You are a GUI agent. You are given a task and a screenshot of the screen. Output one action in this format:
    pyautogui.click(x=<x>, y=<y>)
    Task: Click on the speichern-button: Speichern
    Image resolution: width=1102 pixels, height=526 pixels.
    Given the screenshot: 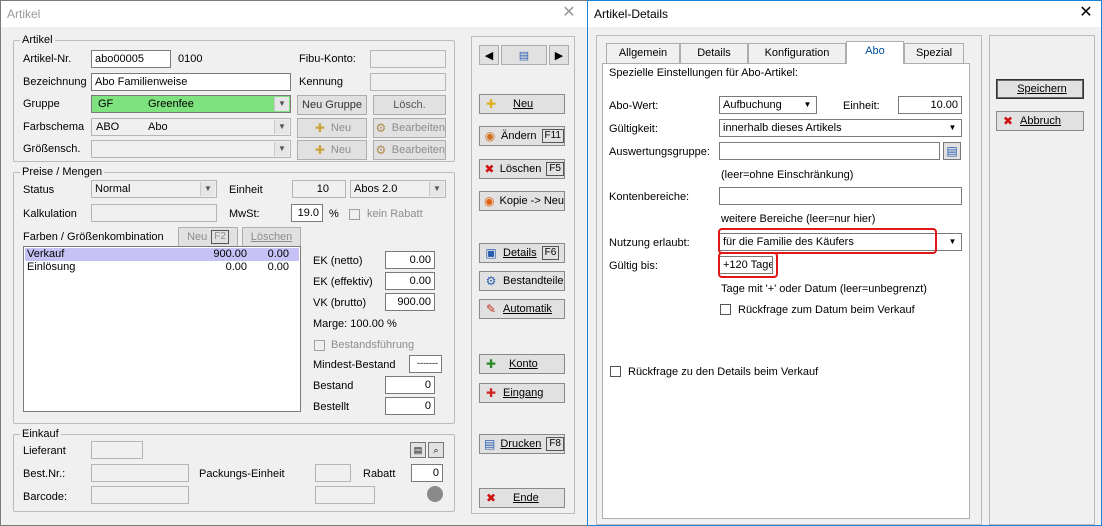 What is the action you would take?
    pyautogui.click(x=1040, y=89)
    